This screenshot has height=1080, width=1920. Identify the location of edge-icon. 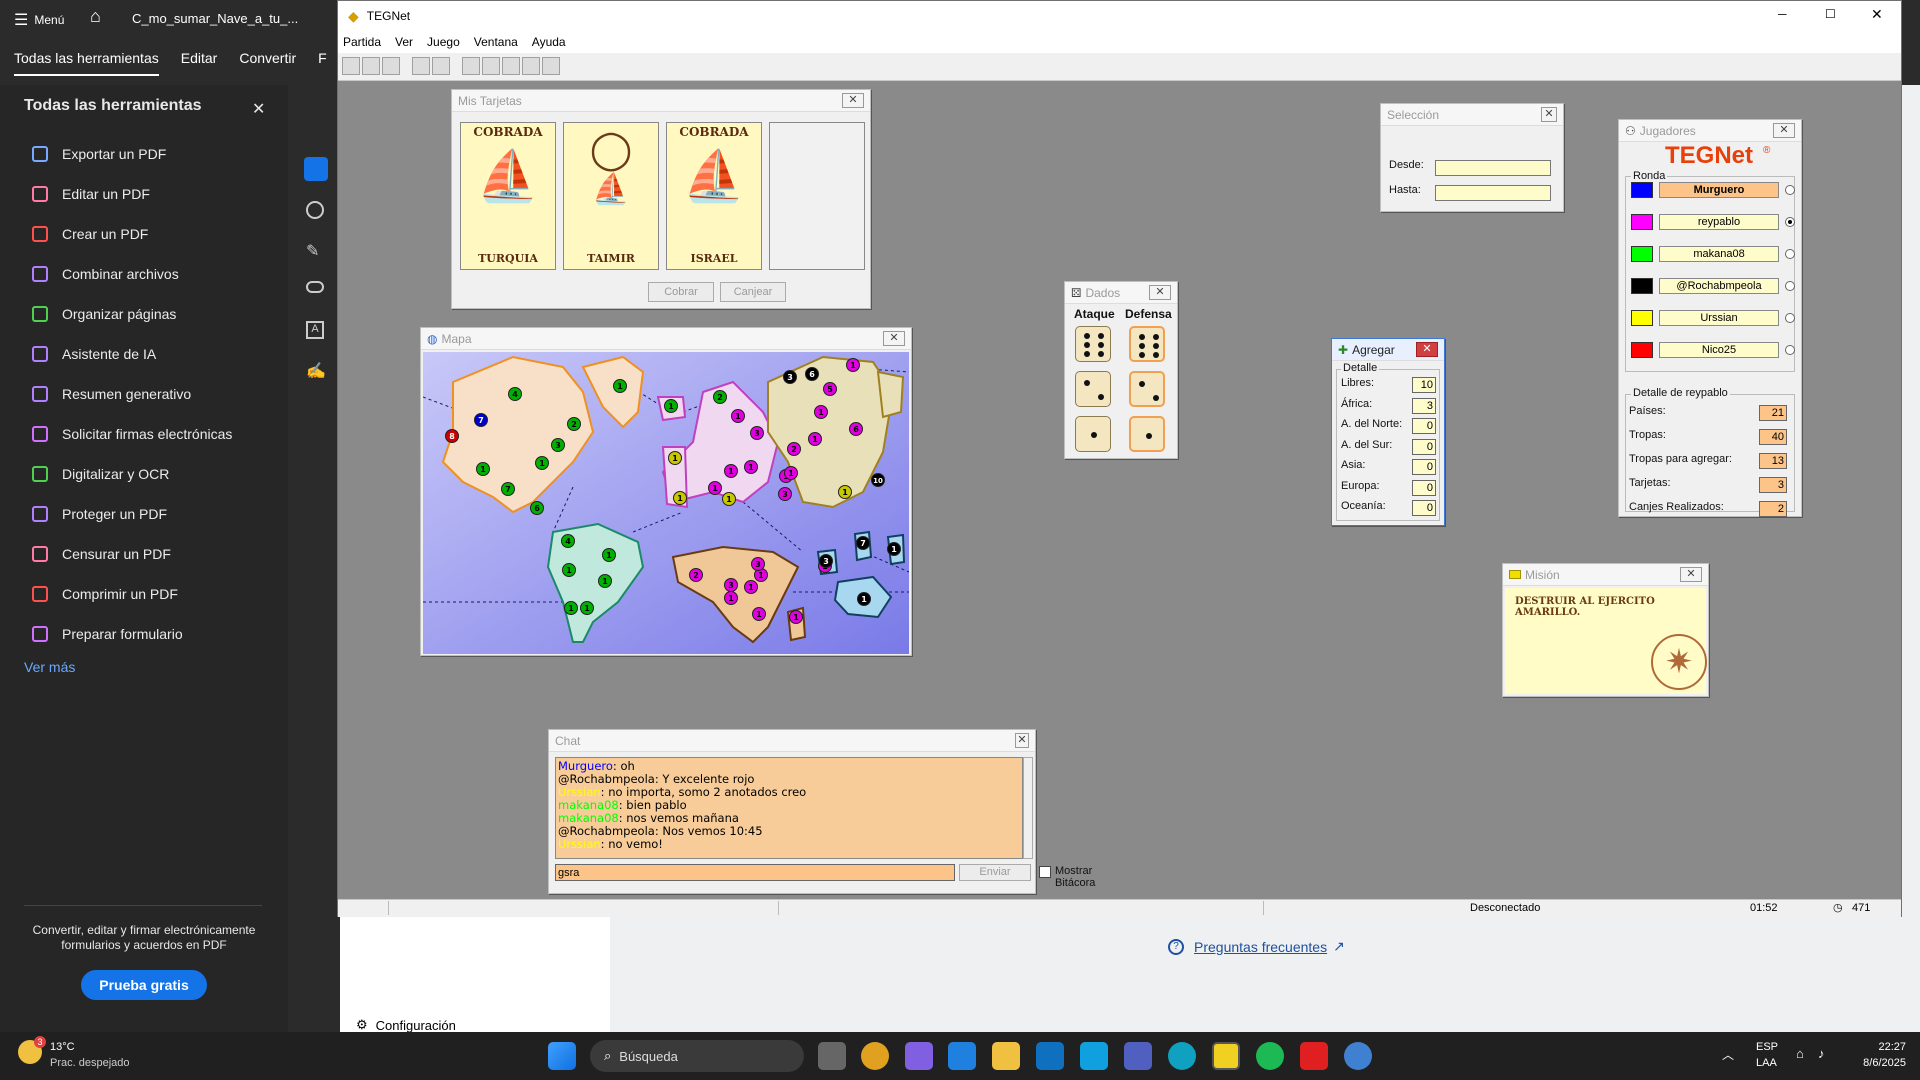
(1182, 1056).